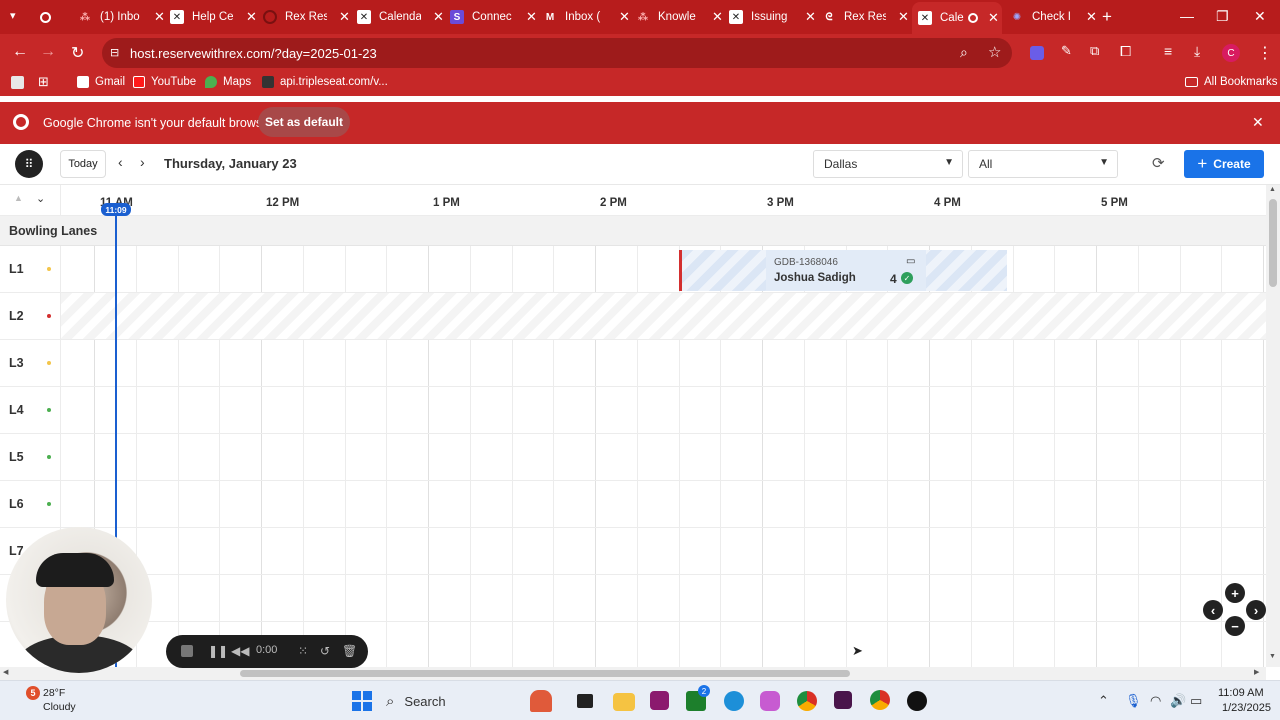 The width and height of the screenshot is (1280, 720). What do you see at coordinates (121, 17) in the screenshot?
I see `tab-2: ⁂ (1) Inbo ✕` at bounding box center [121, 17].